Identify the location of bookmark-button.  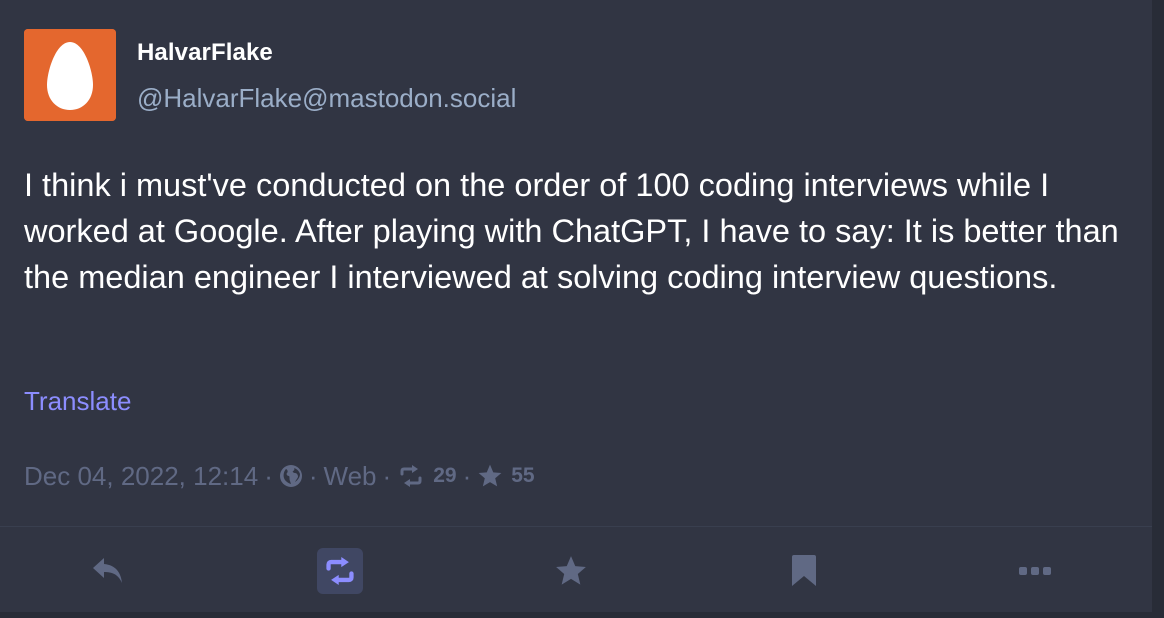
(804, 571).